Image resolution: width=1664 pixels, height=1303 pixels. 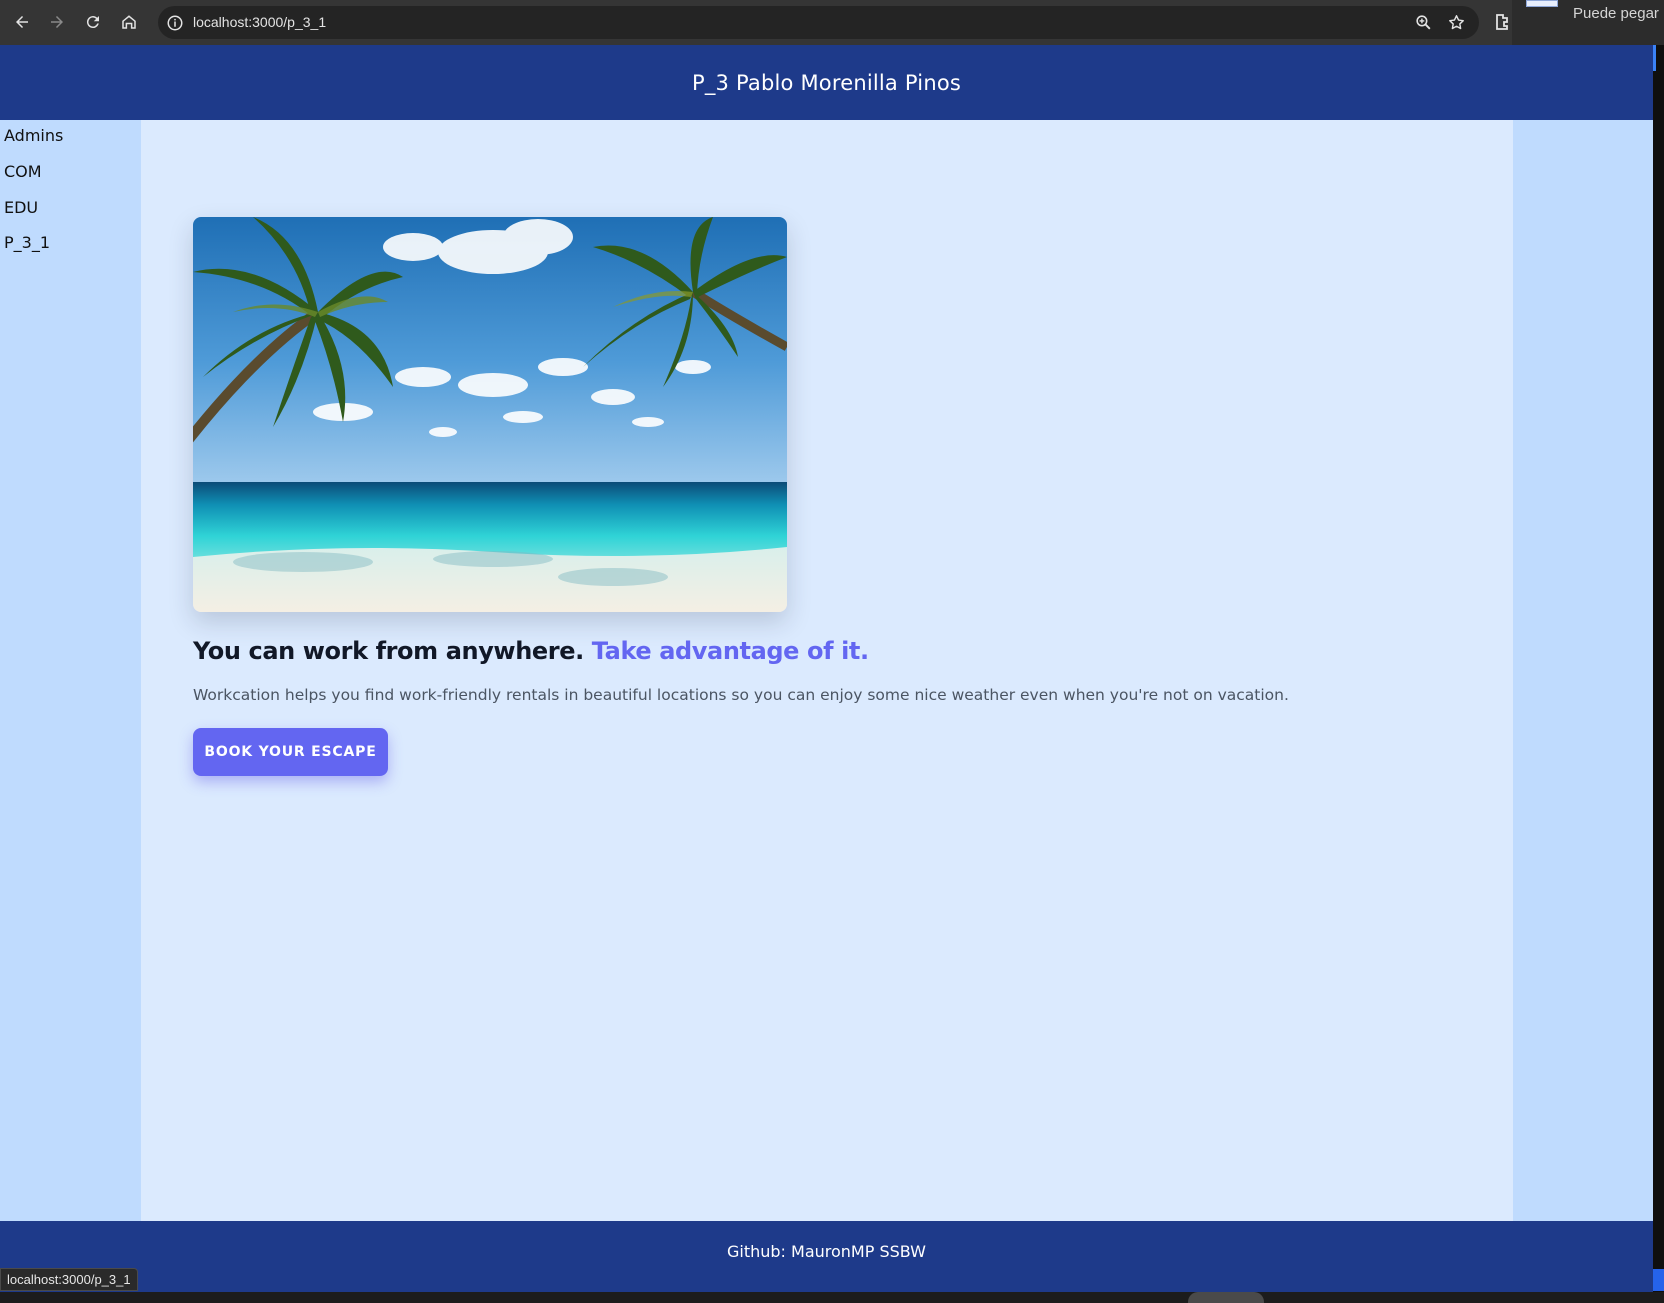 What do you see at coordinates (27, 242) in the screenshot?
I see `sidebar-item-p-3-1: P_3_1` at bounding box center [27, 242].